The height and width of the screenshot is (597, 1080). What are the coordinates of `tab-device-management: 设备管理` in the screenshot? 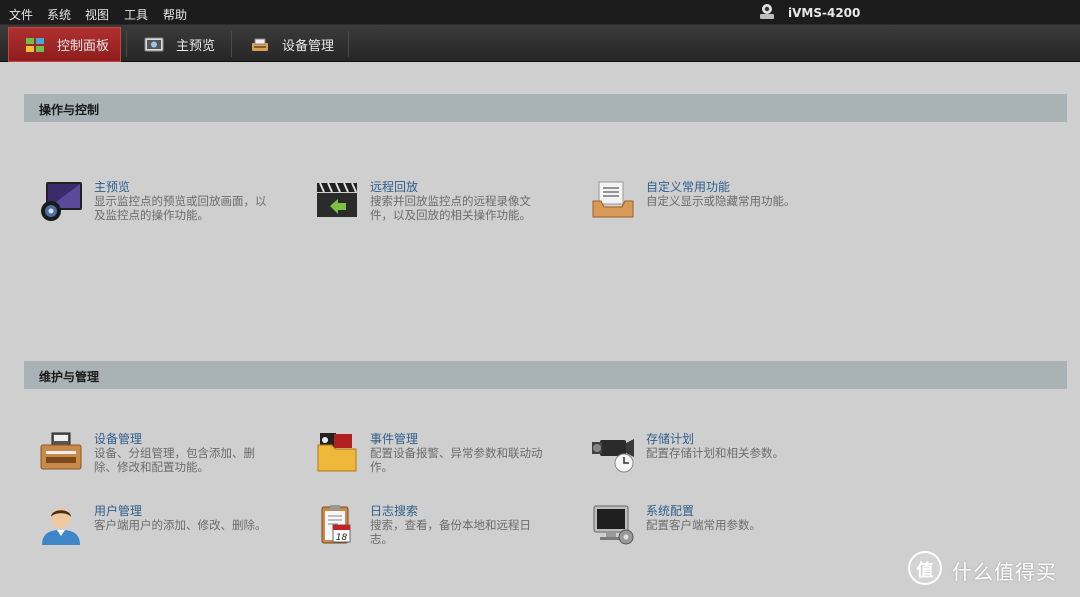 It's located at (296, 44).